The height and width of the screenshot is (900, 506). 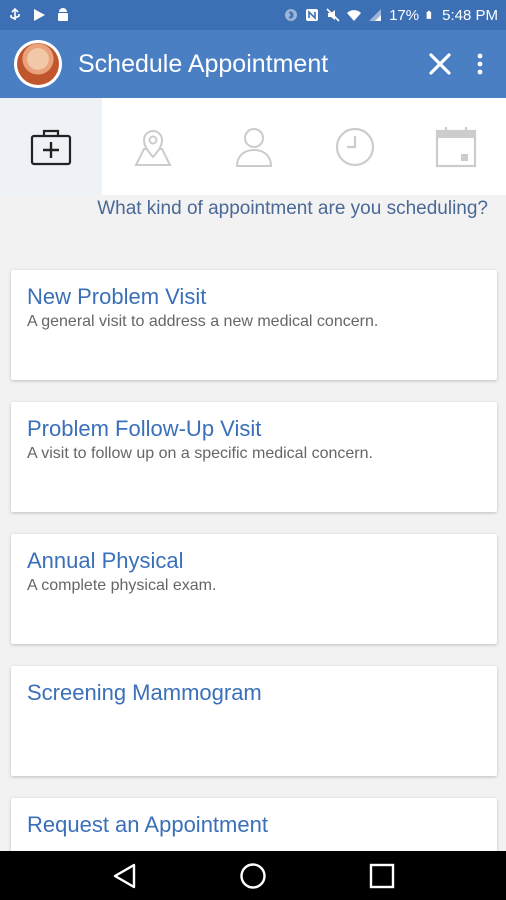 I want to click on option-title: Request an Appointment, so click(x=147, y=824).